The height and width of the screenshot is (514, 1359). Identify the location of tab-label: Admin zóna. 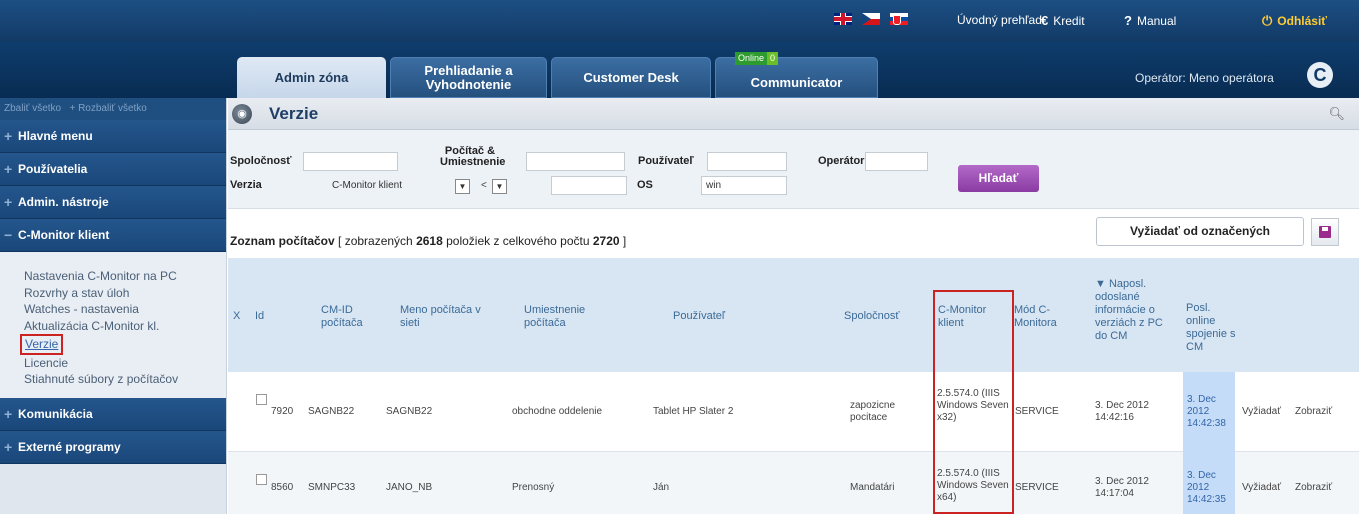
(311, 77).